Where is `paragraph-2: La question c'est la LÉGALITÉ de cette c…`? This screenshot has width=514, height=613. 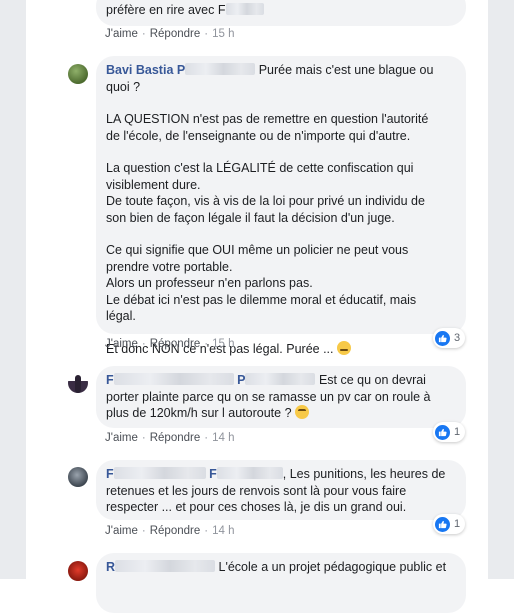 paragraph-2: La question c'est la LÉGALITÉ de cette c… is located at coordinates (265, 193).